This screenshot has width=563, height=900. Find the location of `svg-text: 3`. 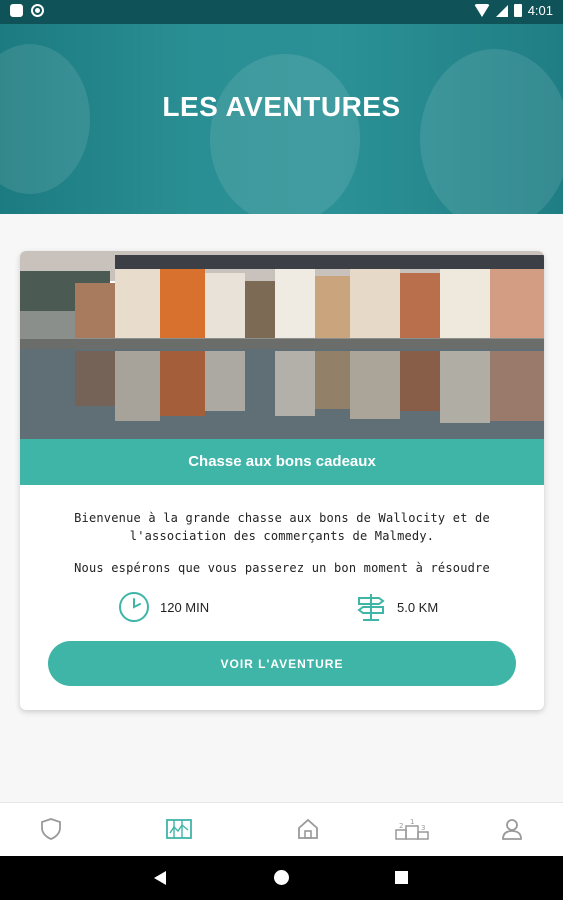

svg-text: 3 is located at coordinates (423, 828).